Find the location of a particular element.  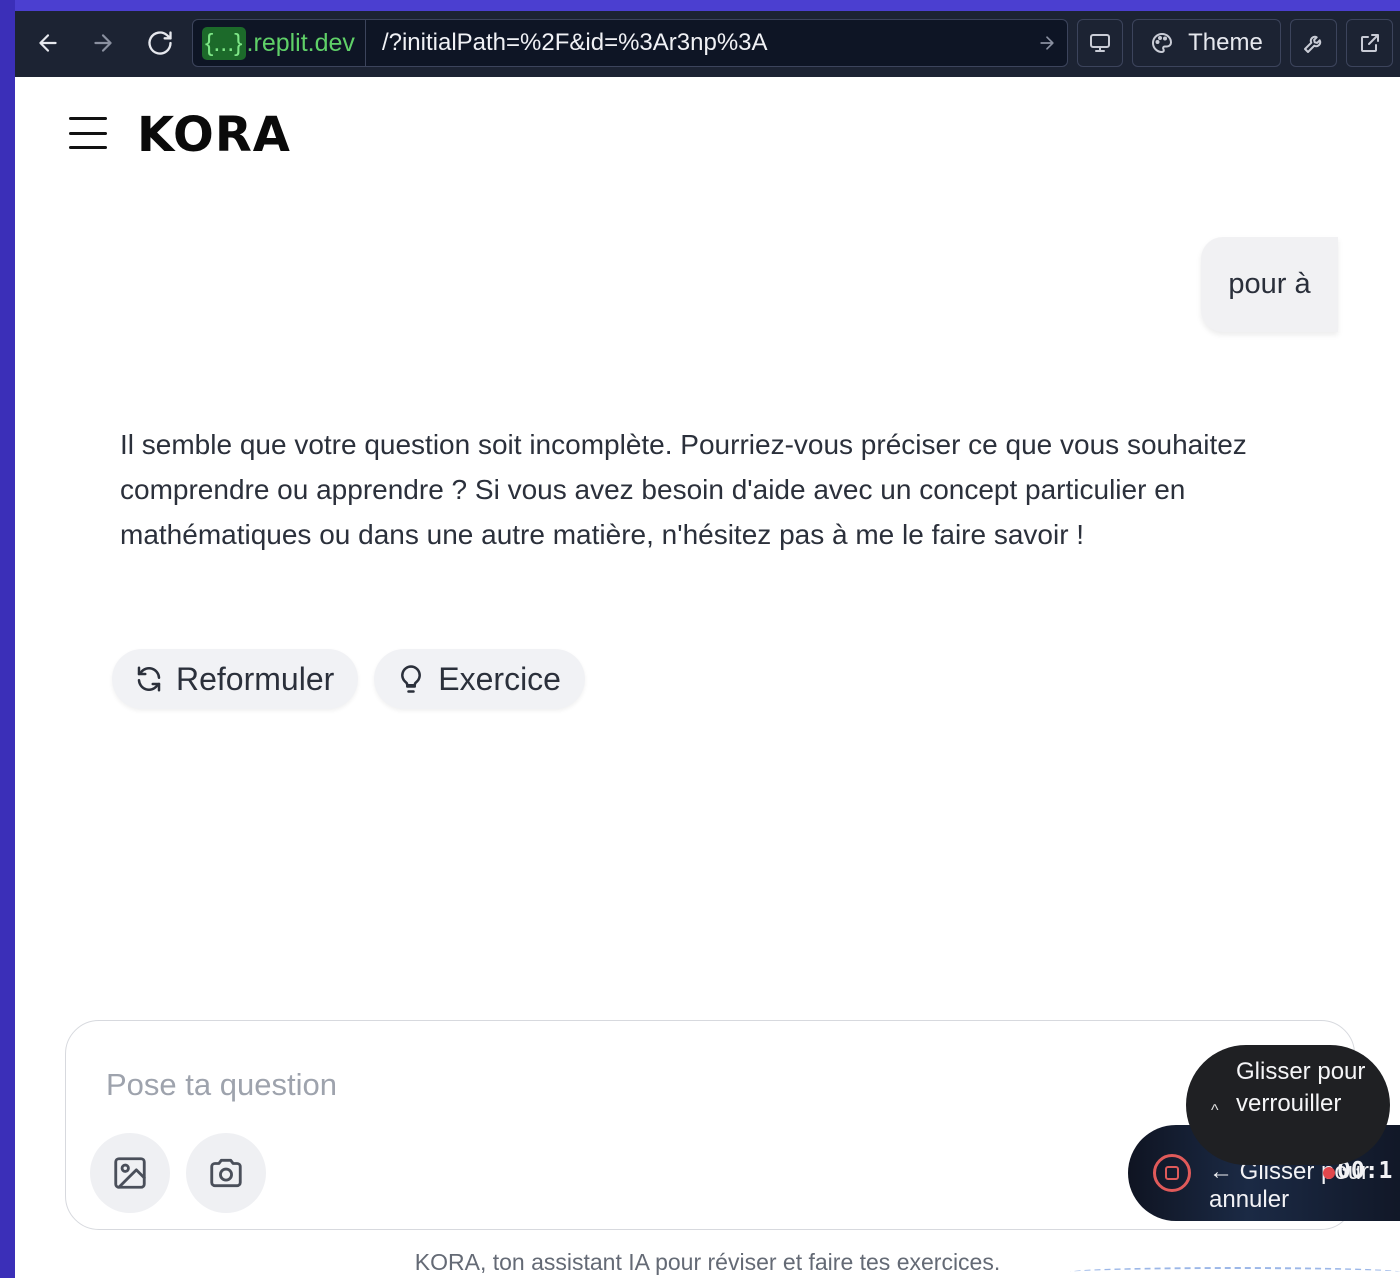

stop-icon is located at coordinates (1172, 1173).